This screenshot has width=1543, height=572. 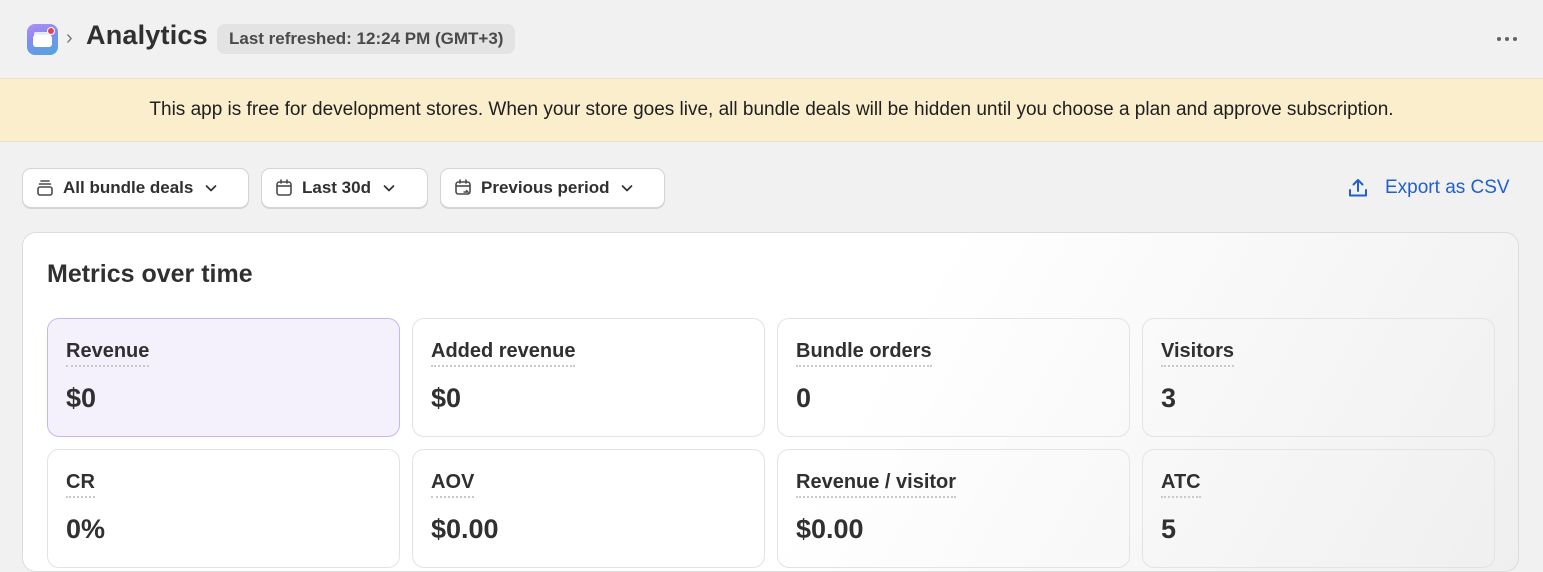 What do you see at coordinates (453, 484) in the screenshot?
I see `metric-label: AOV` at bounding box center [453, 484].